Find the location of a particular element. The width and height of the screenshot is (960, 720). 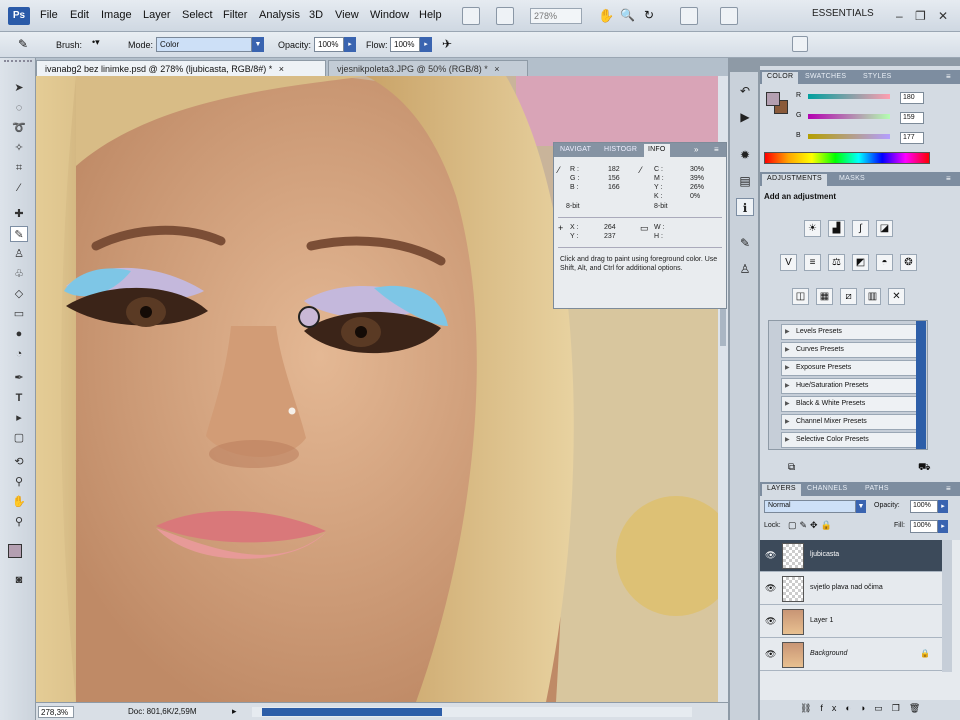

channel-mixer-icon: ❂ is located at coordinates (908, 262).